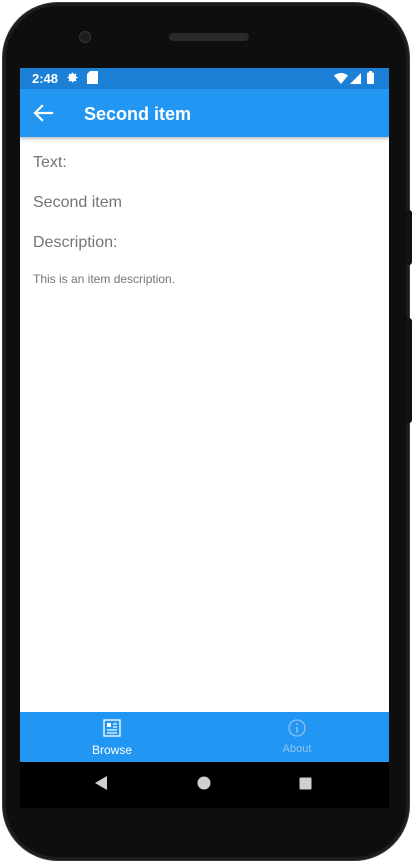 This screenshot has height=863, width=412. Describe the element at coordinates (77, 202) in the screenshot. I see `text-value: Second item` at that location.